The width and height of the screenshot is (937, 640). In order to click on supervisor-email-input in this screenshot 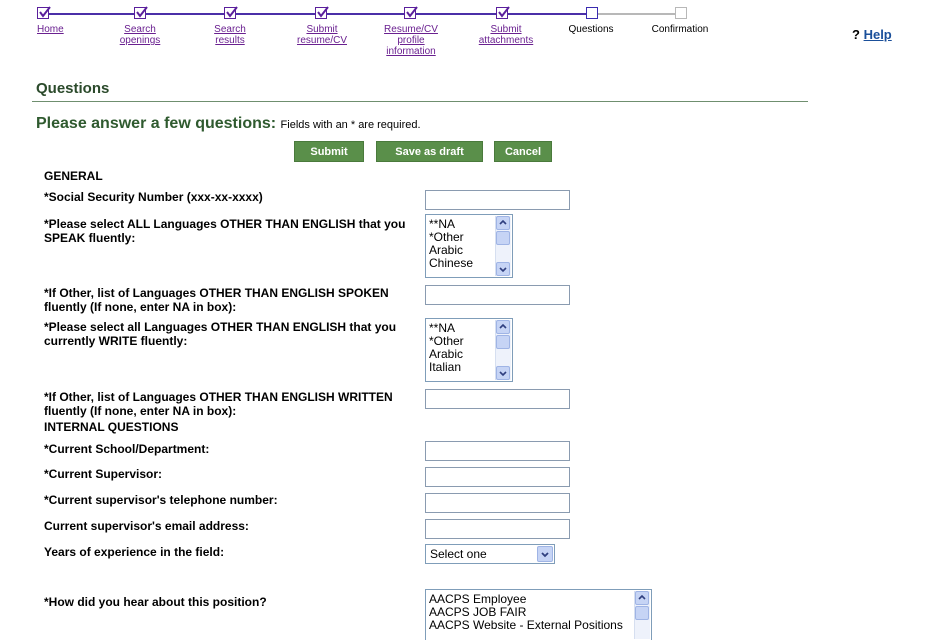, I will do `click(497, 529)`.